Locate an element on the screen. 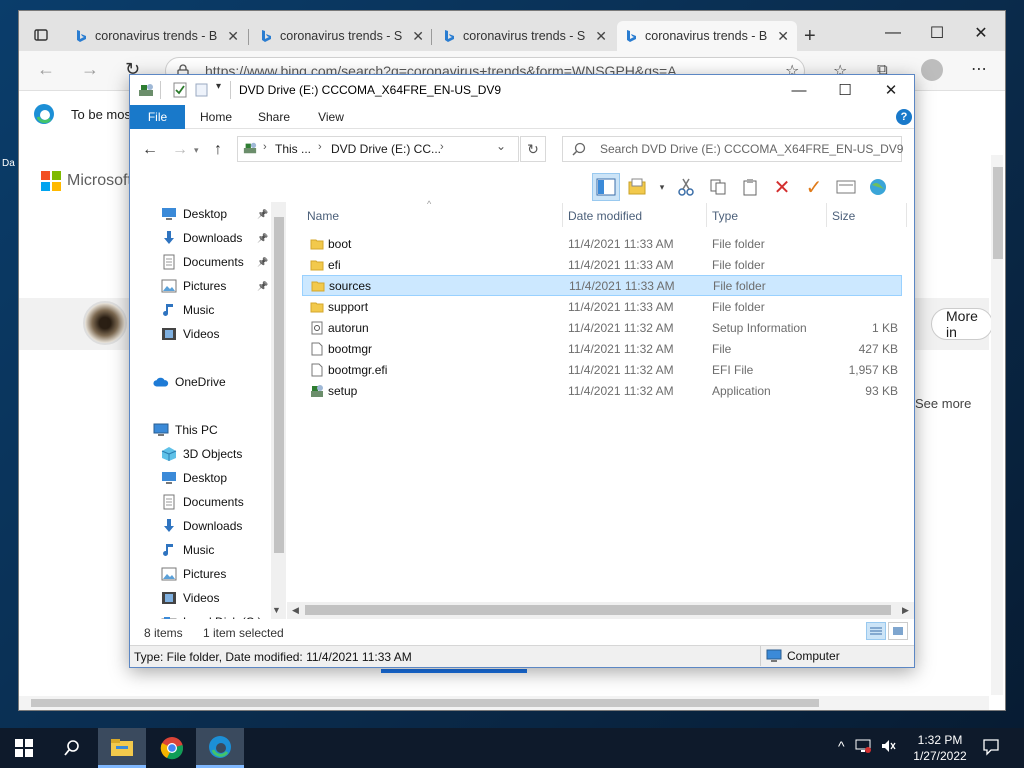 This screenshot has width=1024, height=768. taskbar-chrome is located at coordinates (172, 748).